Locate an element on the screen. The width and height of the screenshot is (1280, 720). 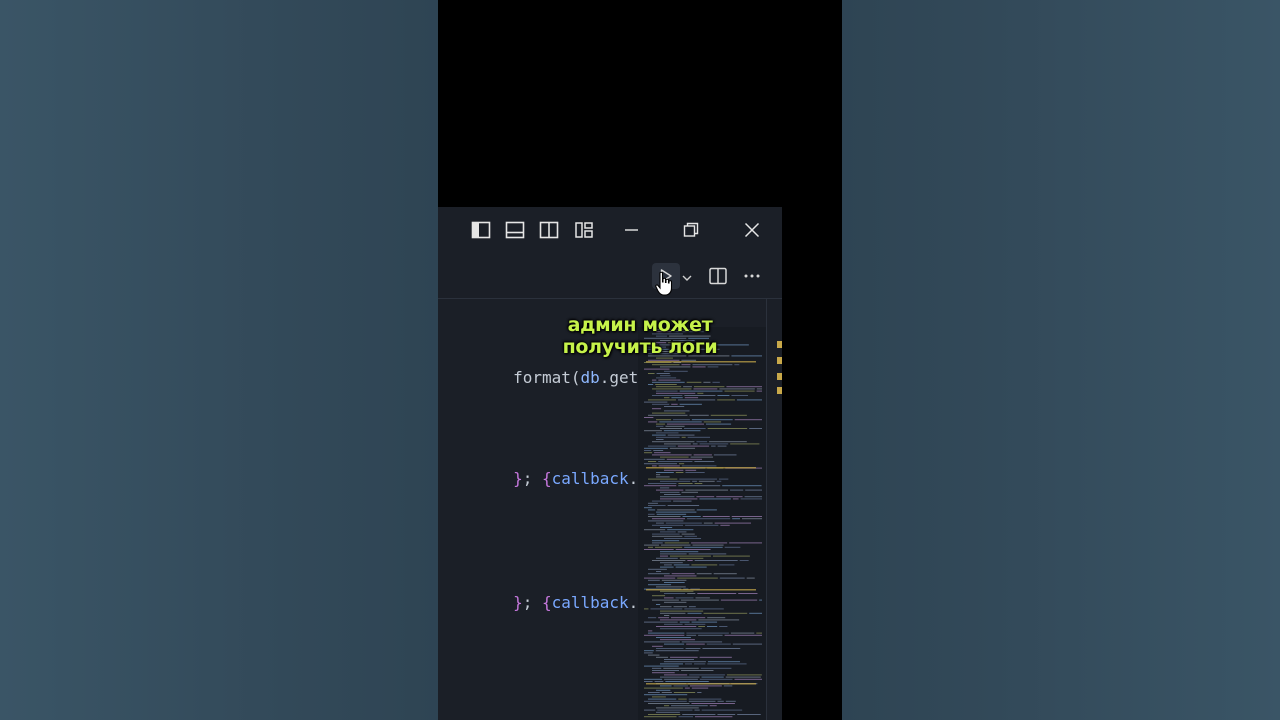
toggle-primary-sidebar-icon is located at coordinates (481, 230).